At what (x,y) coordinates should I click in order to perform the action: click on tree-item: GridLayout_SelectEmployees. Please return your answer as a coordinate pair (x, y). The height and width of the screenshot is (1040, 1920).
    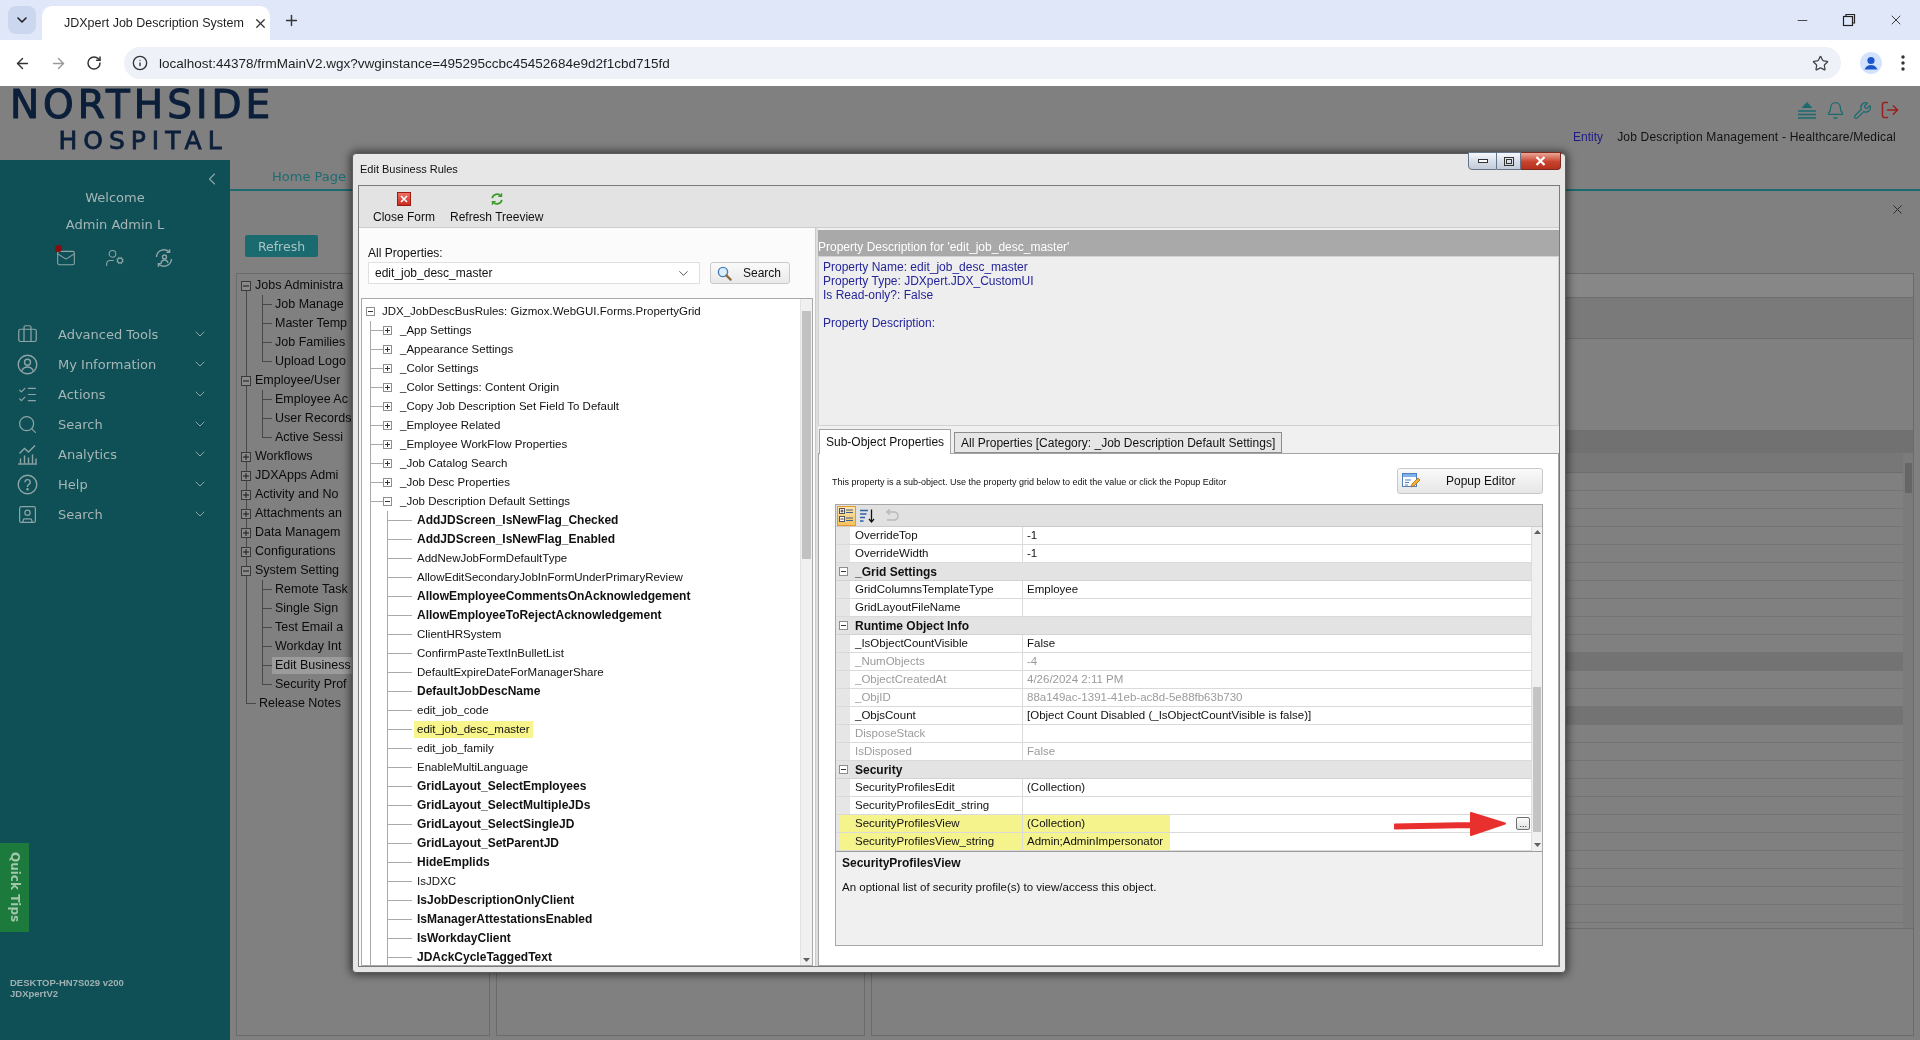
    Looking at the image, I should click on (502, 786).